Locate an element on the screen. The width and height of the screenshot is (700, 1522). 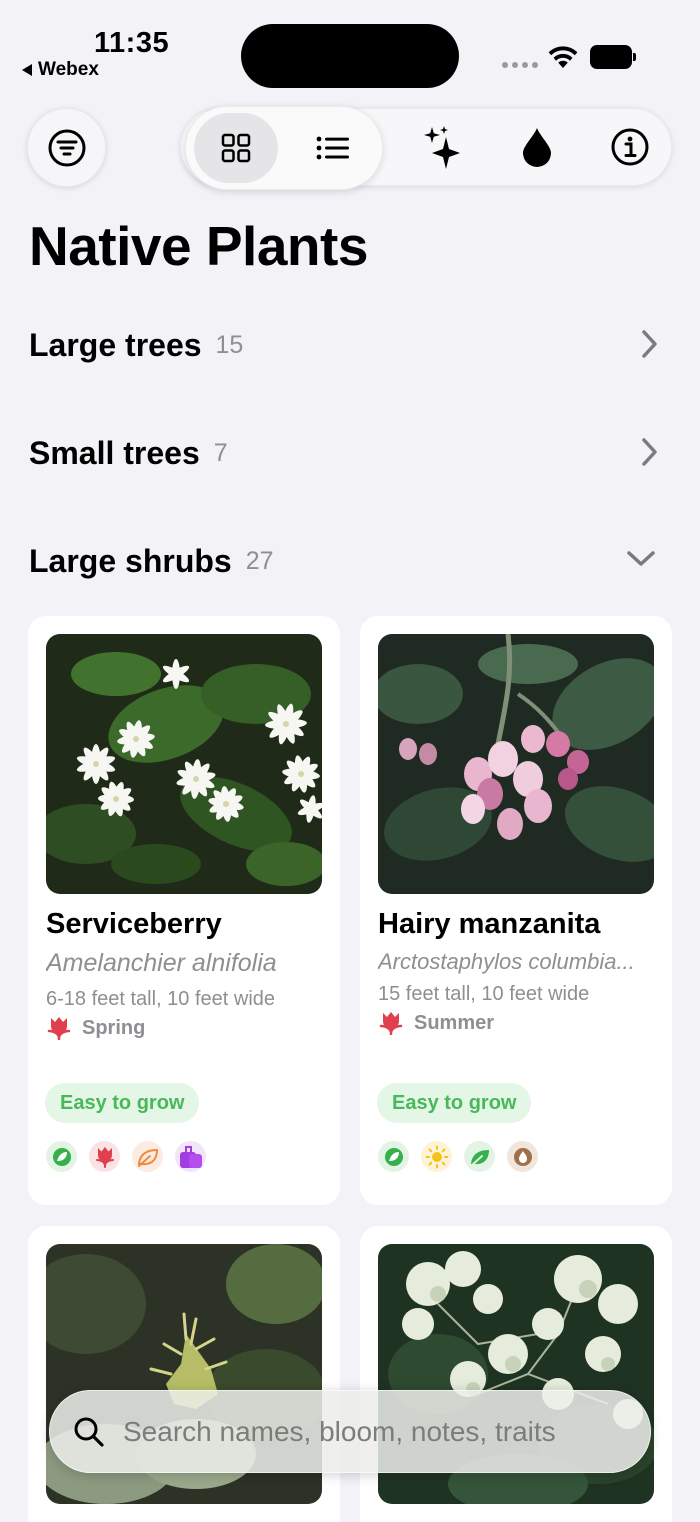
plant-bloom: Spring is located at coordinates (95, 1028).